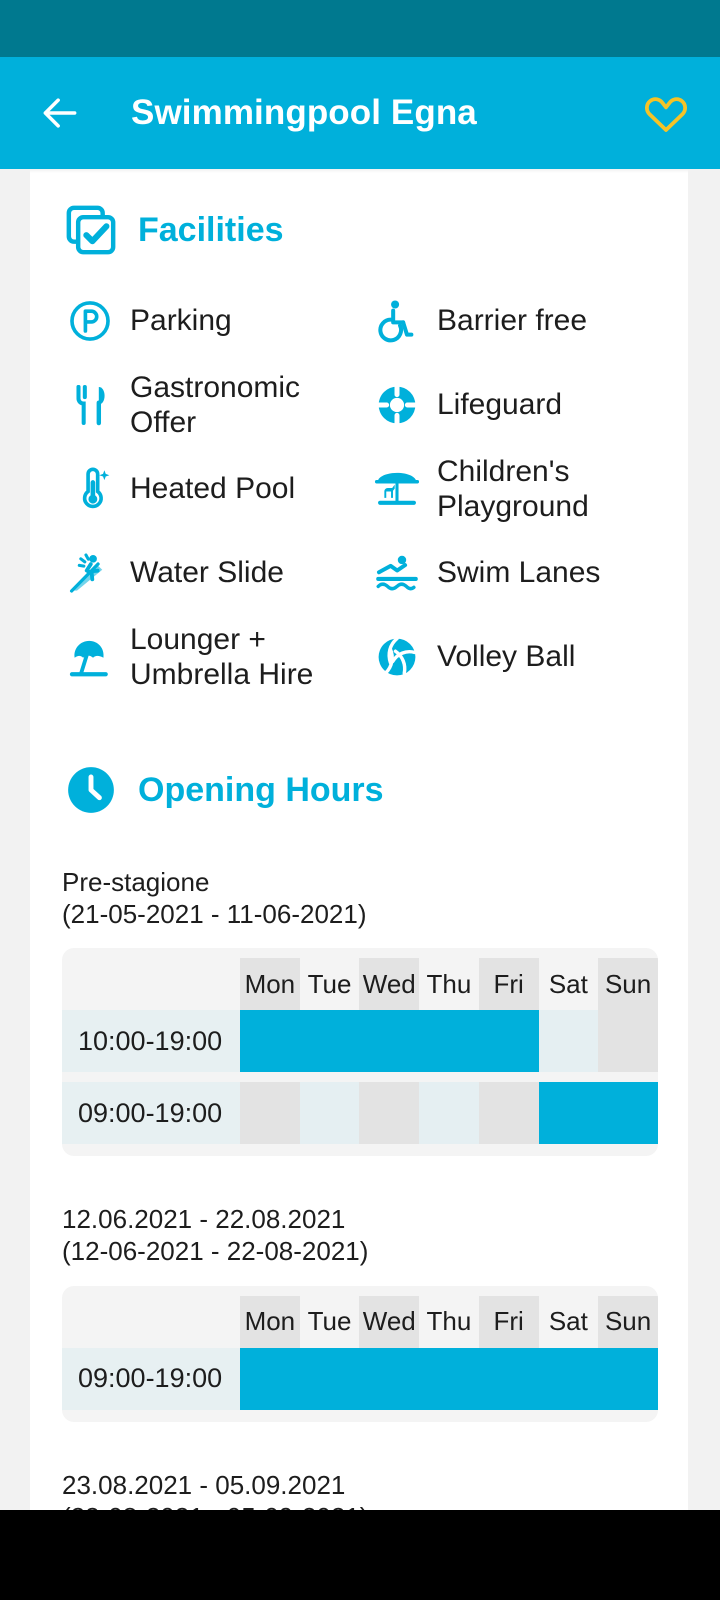  Describe the element at coordinates (90, 405) in the screenshot. I see `cutlery-icon` at that location.